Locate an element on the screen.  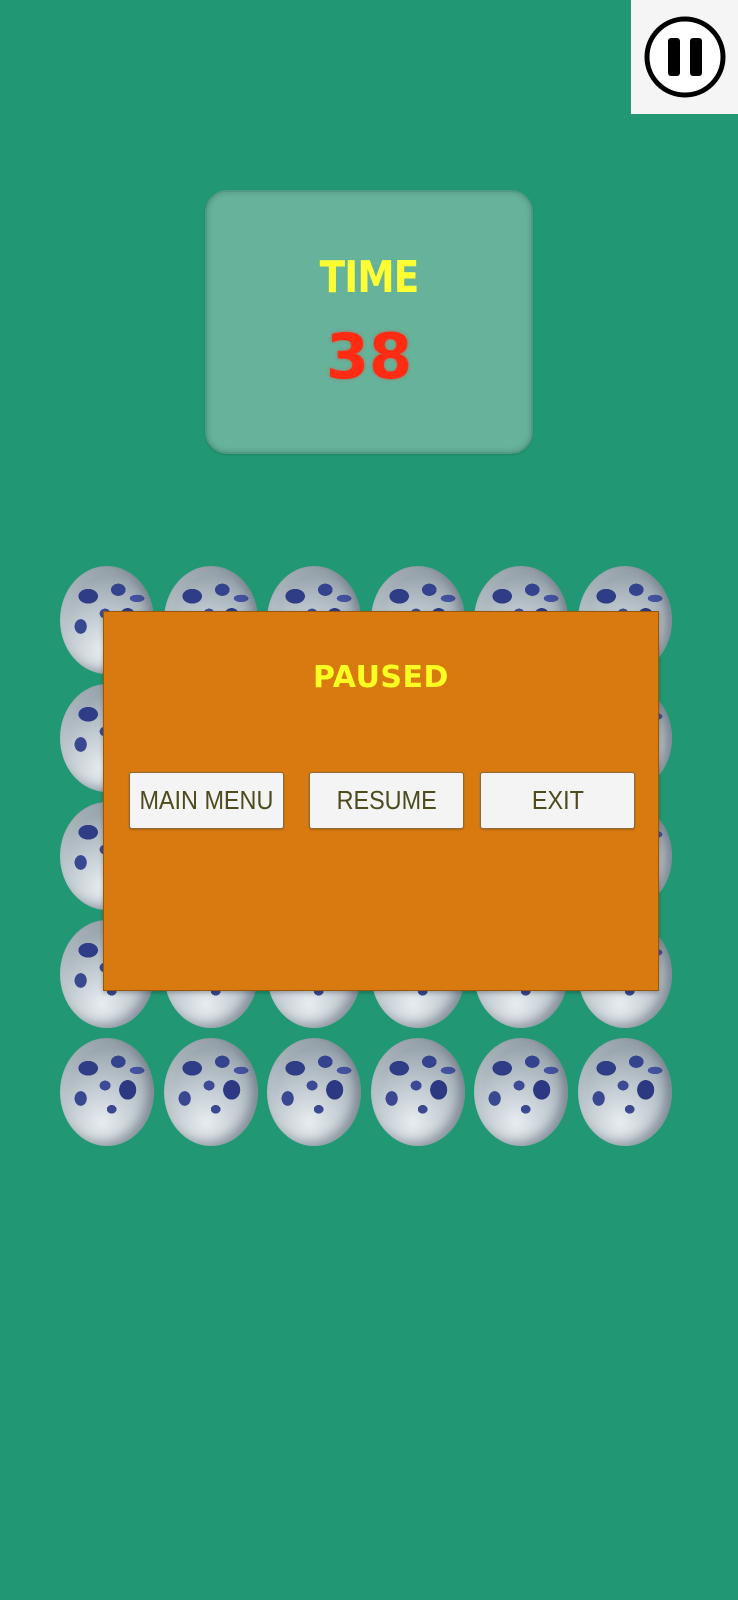
main-menu-button-label: MAIN MENU is located at coordinates (206, 800).